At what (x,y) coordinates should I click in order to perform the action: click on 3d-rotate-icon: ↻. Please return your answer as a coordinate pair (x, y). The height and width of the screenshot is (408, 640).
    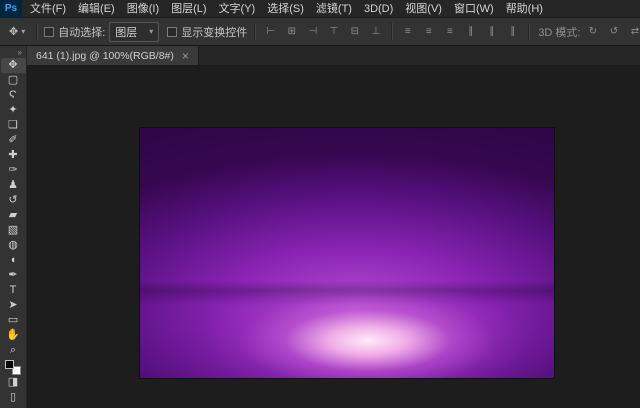
    Looking at the image, I should click on (593, 31).